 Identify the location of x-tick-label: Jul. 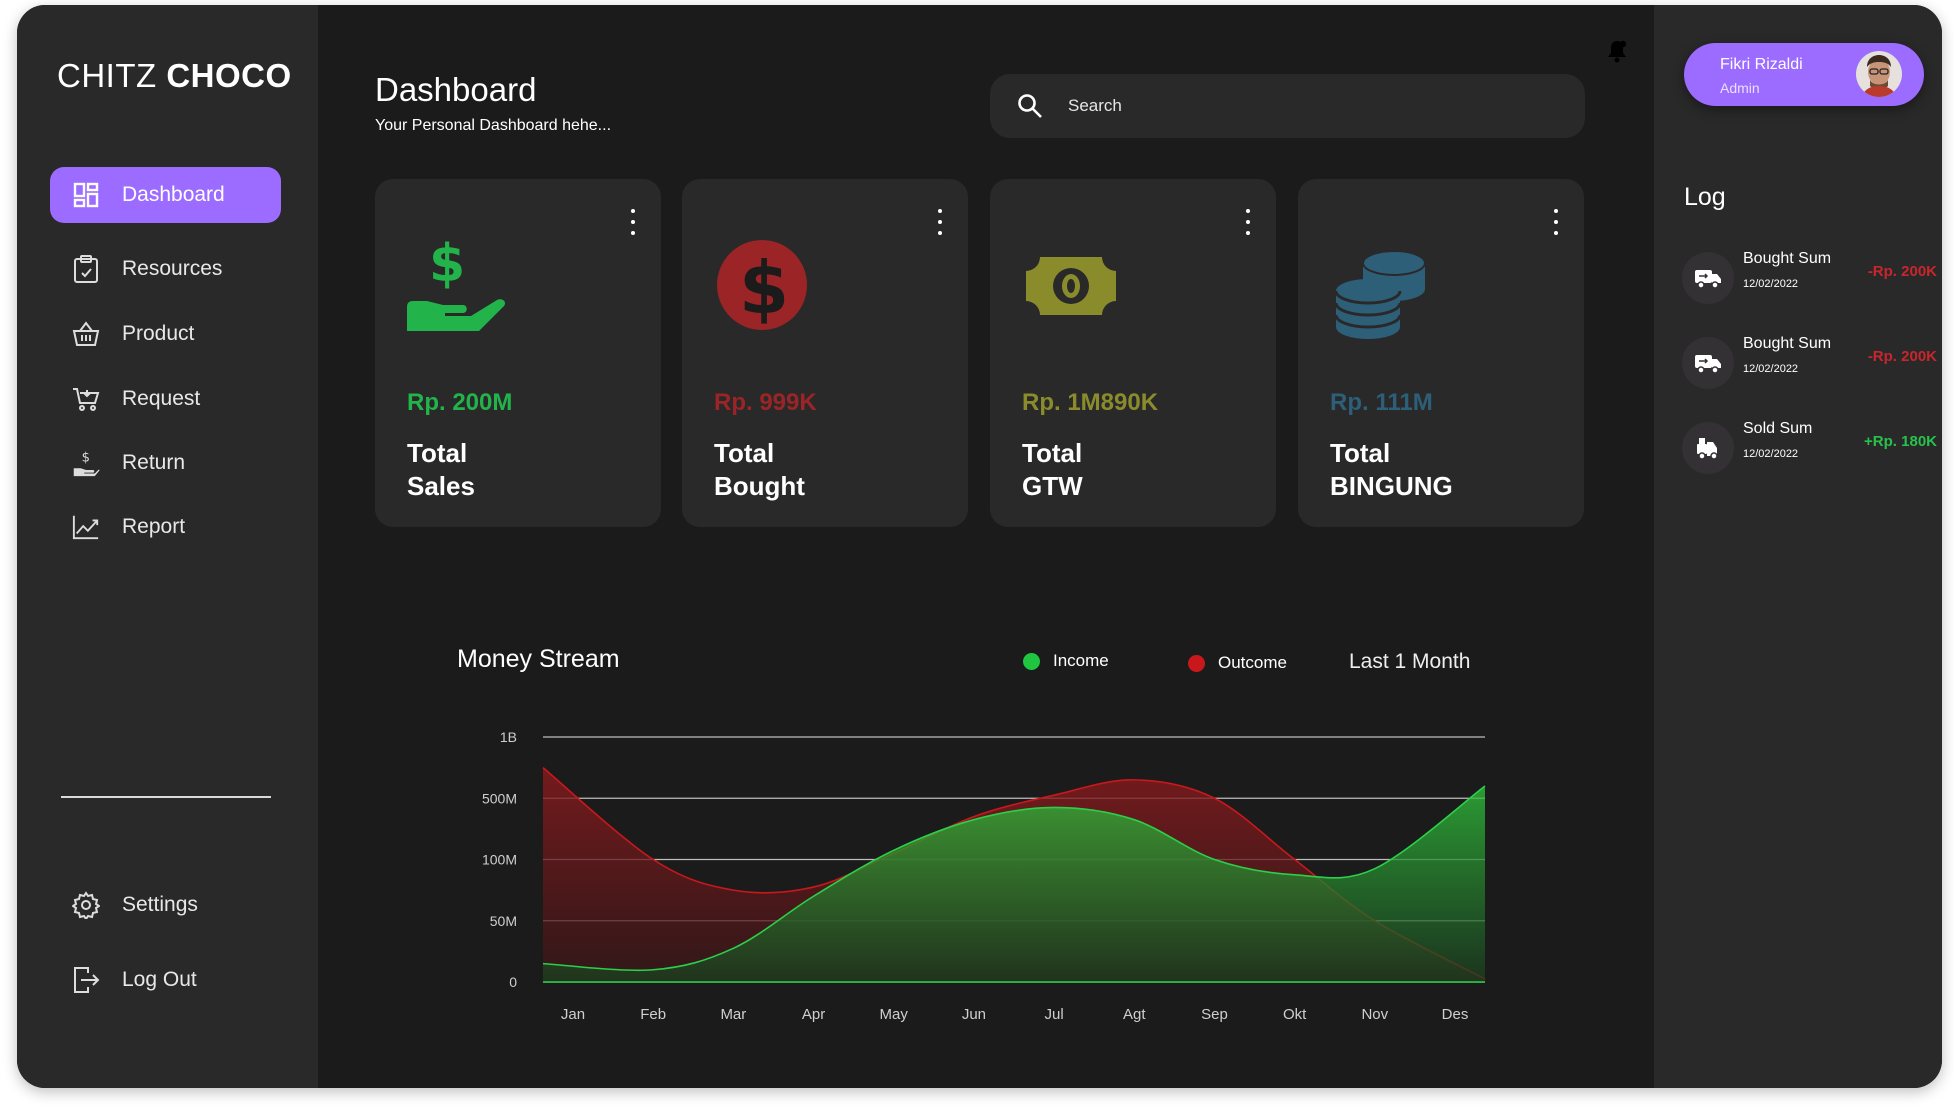
(1053, 1014).